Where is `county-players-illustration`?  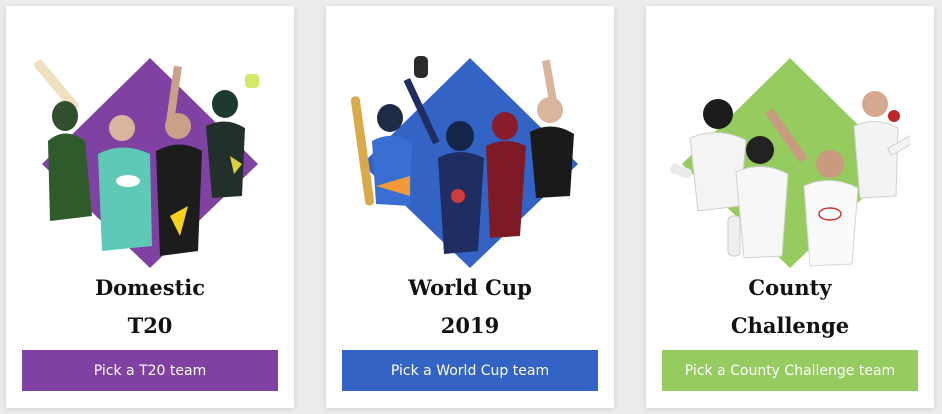
county-players-illustration is located at coordinates (790, 158).